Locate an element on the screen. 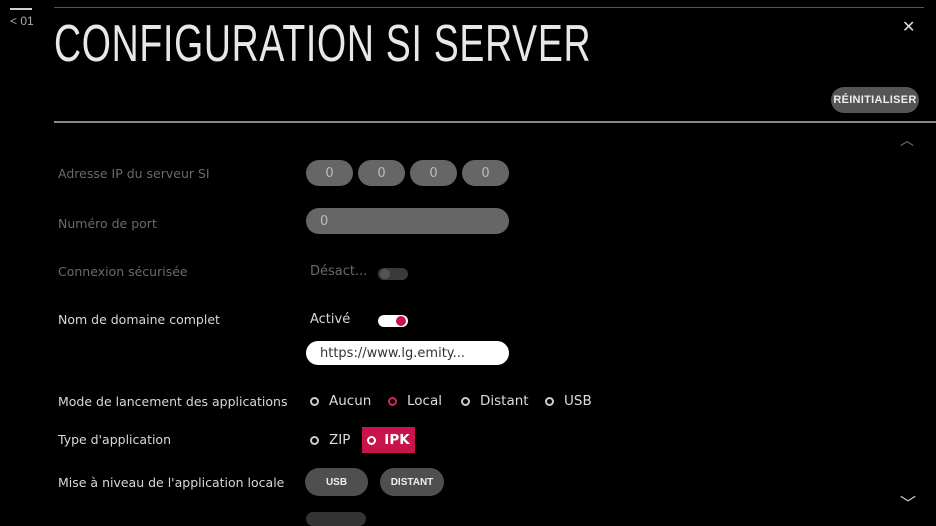 Image resolution: width=936 pixels, height=526 pixels. close-icon: ✕ is located at coordinates (908, 26).